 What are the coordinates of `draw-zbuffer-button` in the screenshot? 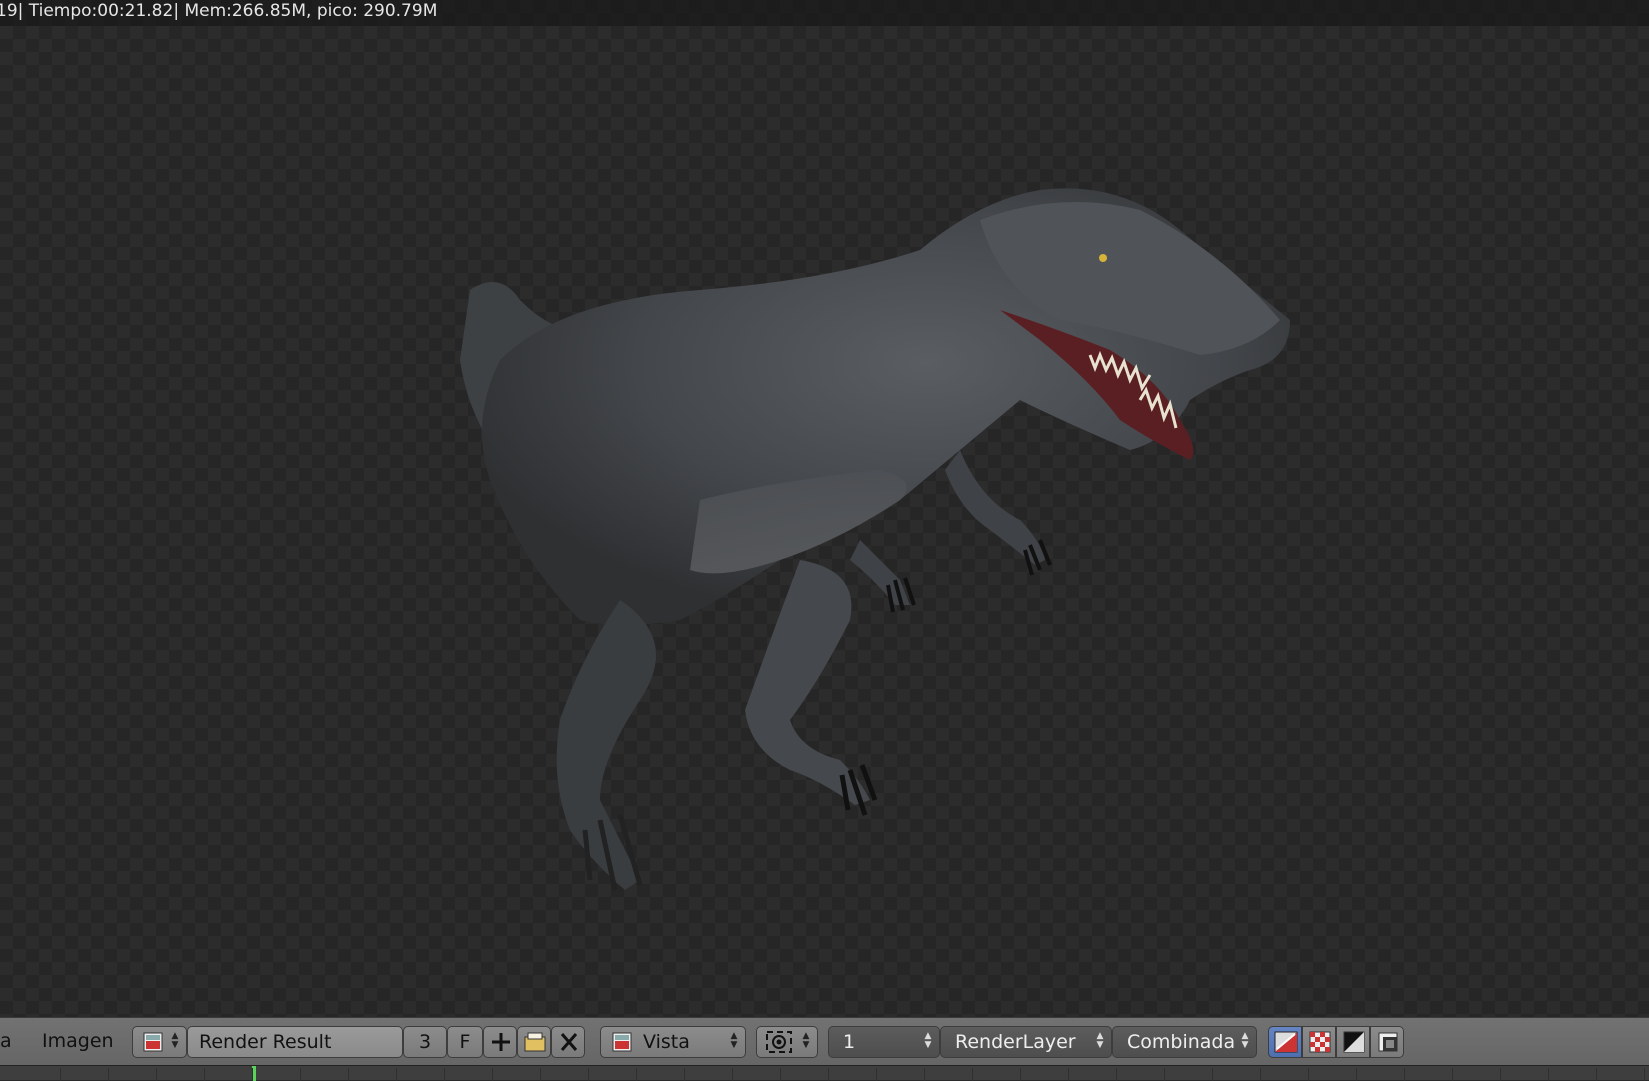 It's located at (1353, 1042).